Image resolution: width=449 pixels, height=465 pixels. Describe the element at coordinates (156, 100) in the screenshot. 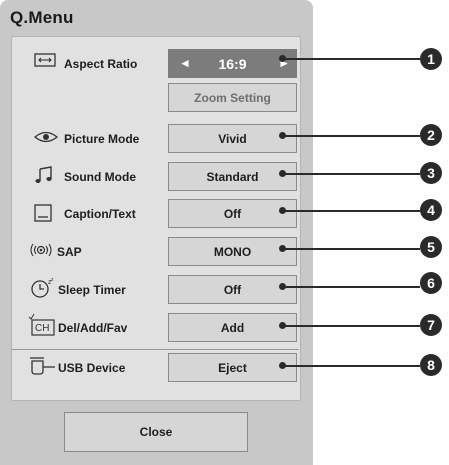

I see `menu-row-zoom-setting: Zoom Setting` at that location.